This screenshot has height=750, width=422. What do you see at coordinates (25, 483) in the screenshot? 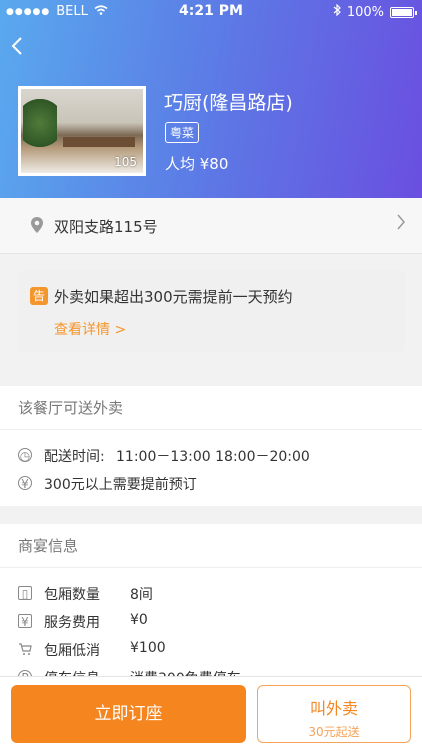
I see `yen-icon: ¥` at bounding box center [25, 483].